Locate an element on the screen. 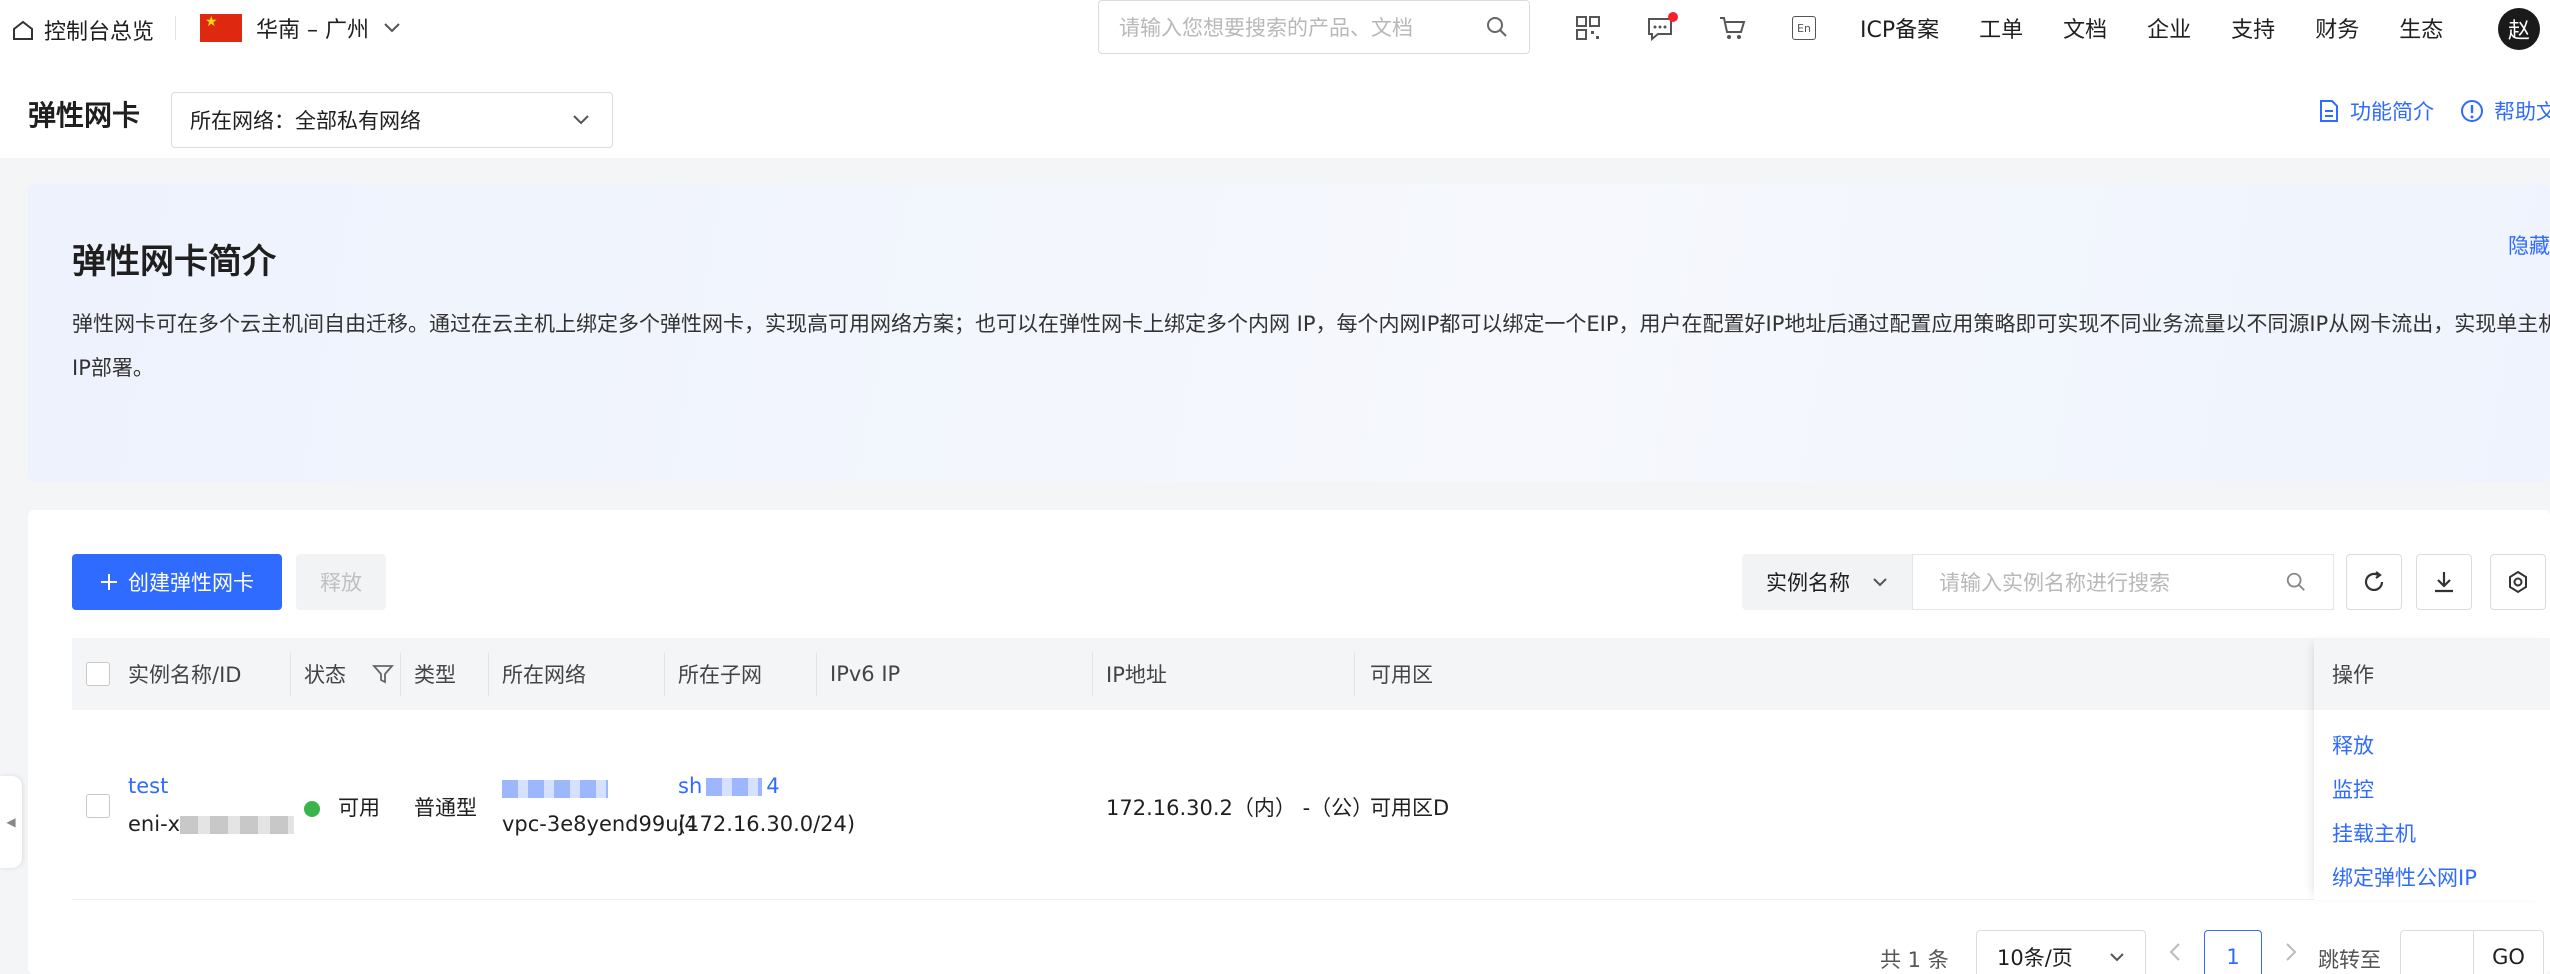 Image resolution: width=2550 pixels, height=974 pixels. attach-host-action: 挂载主机 is located at coordinates (2441, 833).